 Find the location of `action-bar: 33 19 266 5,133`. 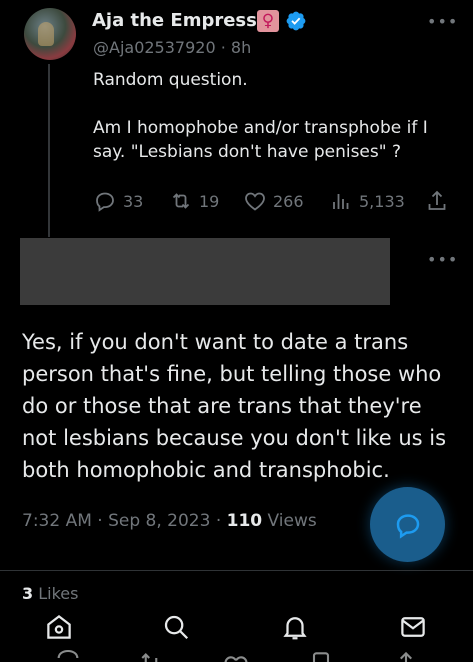

action-bar: 33 19 266 5,133 is located at coordinates (272, 202).